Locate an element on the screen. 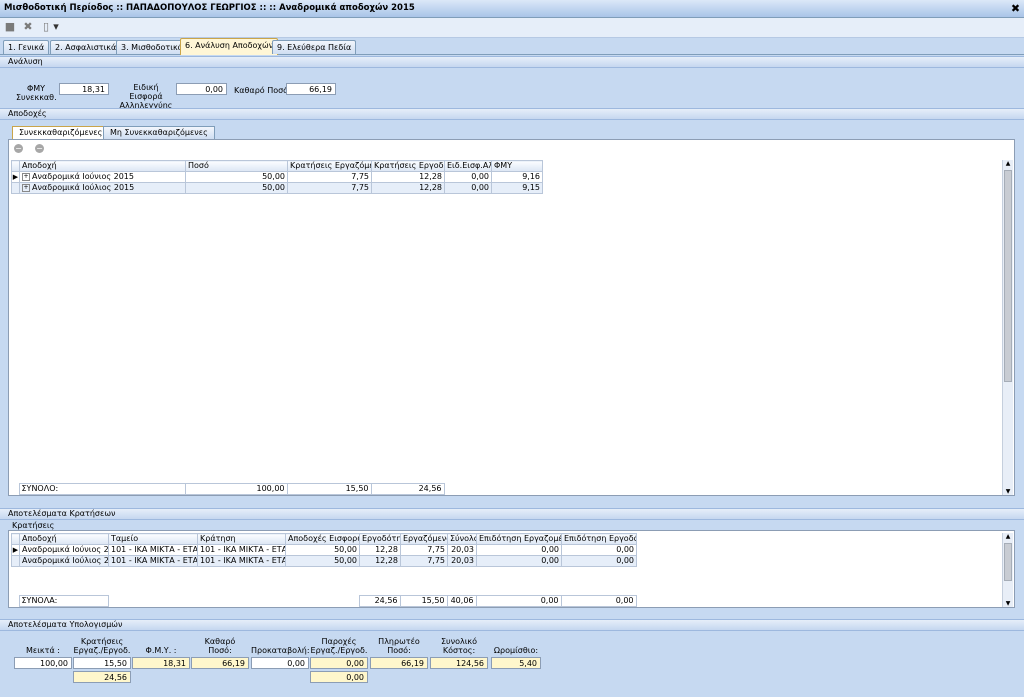 This screenshot has height=697, width=1024. deductions-label: Κρατήσεις Εργαζ./Εργοδ. is located at coordinates (102, 646).